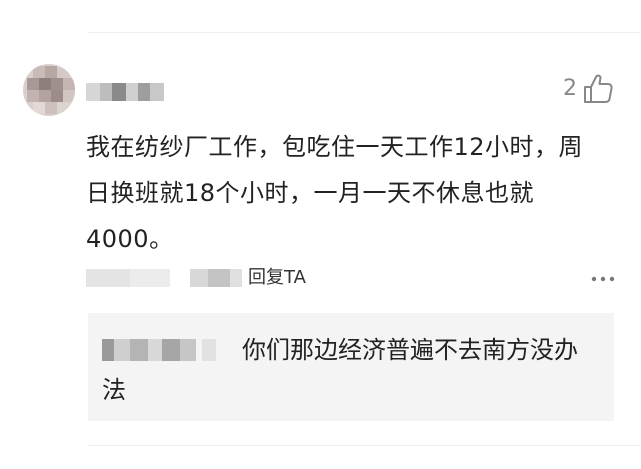  Describe the element at coordinates (277, 278) in the screenshot. I see `reply-button: 回复TA` at that location.